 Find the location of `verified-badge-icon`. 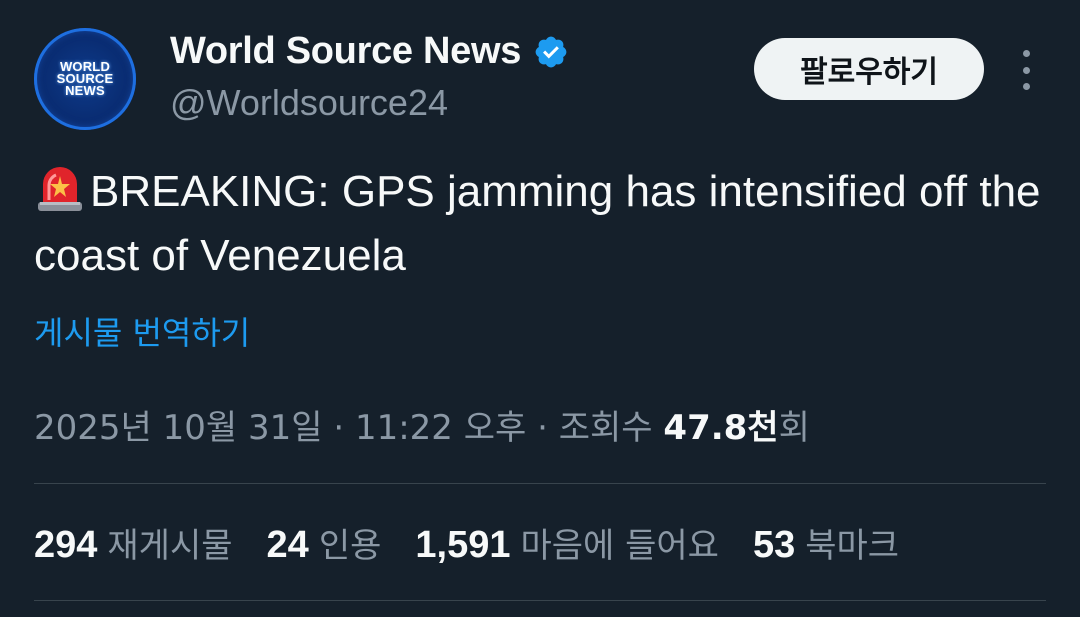

verified-badge-icon is located at coordinates (551, 52).